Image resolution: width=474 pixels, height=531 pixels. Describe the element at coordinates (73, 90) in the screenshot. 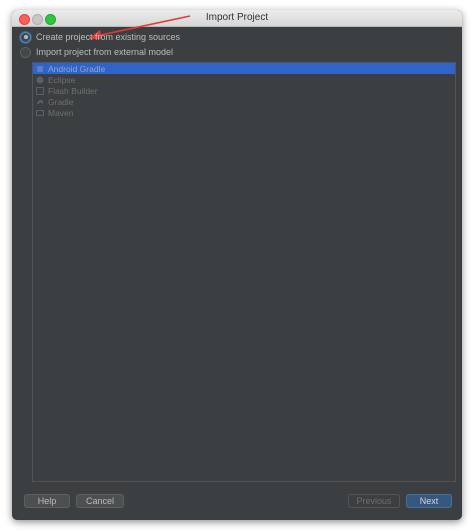

I see `list-item-label: Flash Builder` at that location.